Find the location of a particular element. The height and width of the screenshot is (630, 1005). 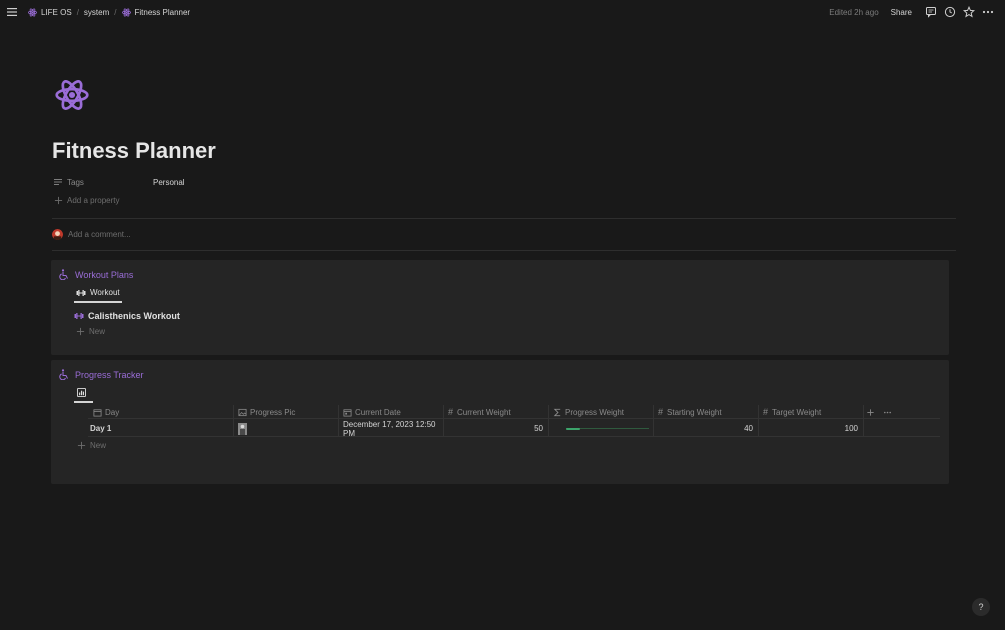

column-label: Current Weight is located at coordinates (484, 412).